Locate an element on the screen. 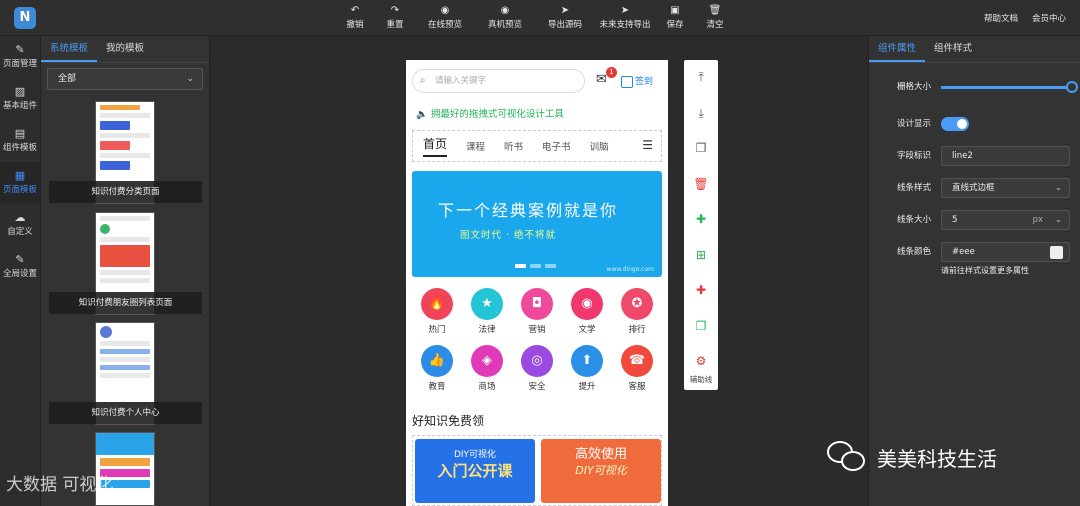 The height and width of the screenshot is (506, 1080). file-icon: ▤ is located at coordinates (20, 133).